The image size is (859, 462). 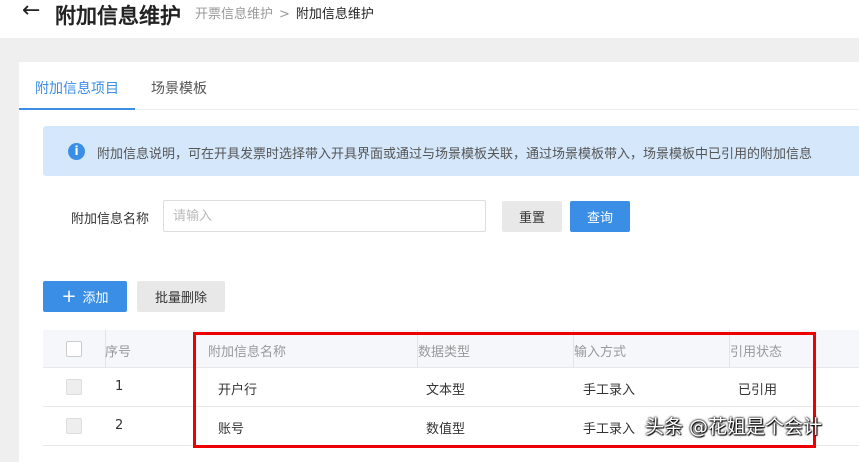 I want to click on info-icon: i, so click(x=76, y=151).